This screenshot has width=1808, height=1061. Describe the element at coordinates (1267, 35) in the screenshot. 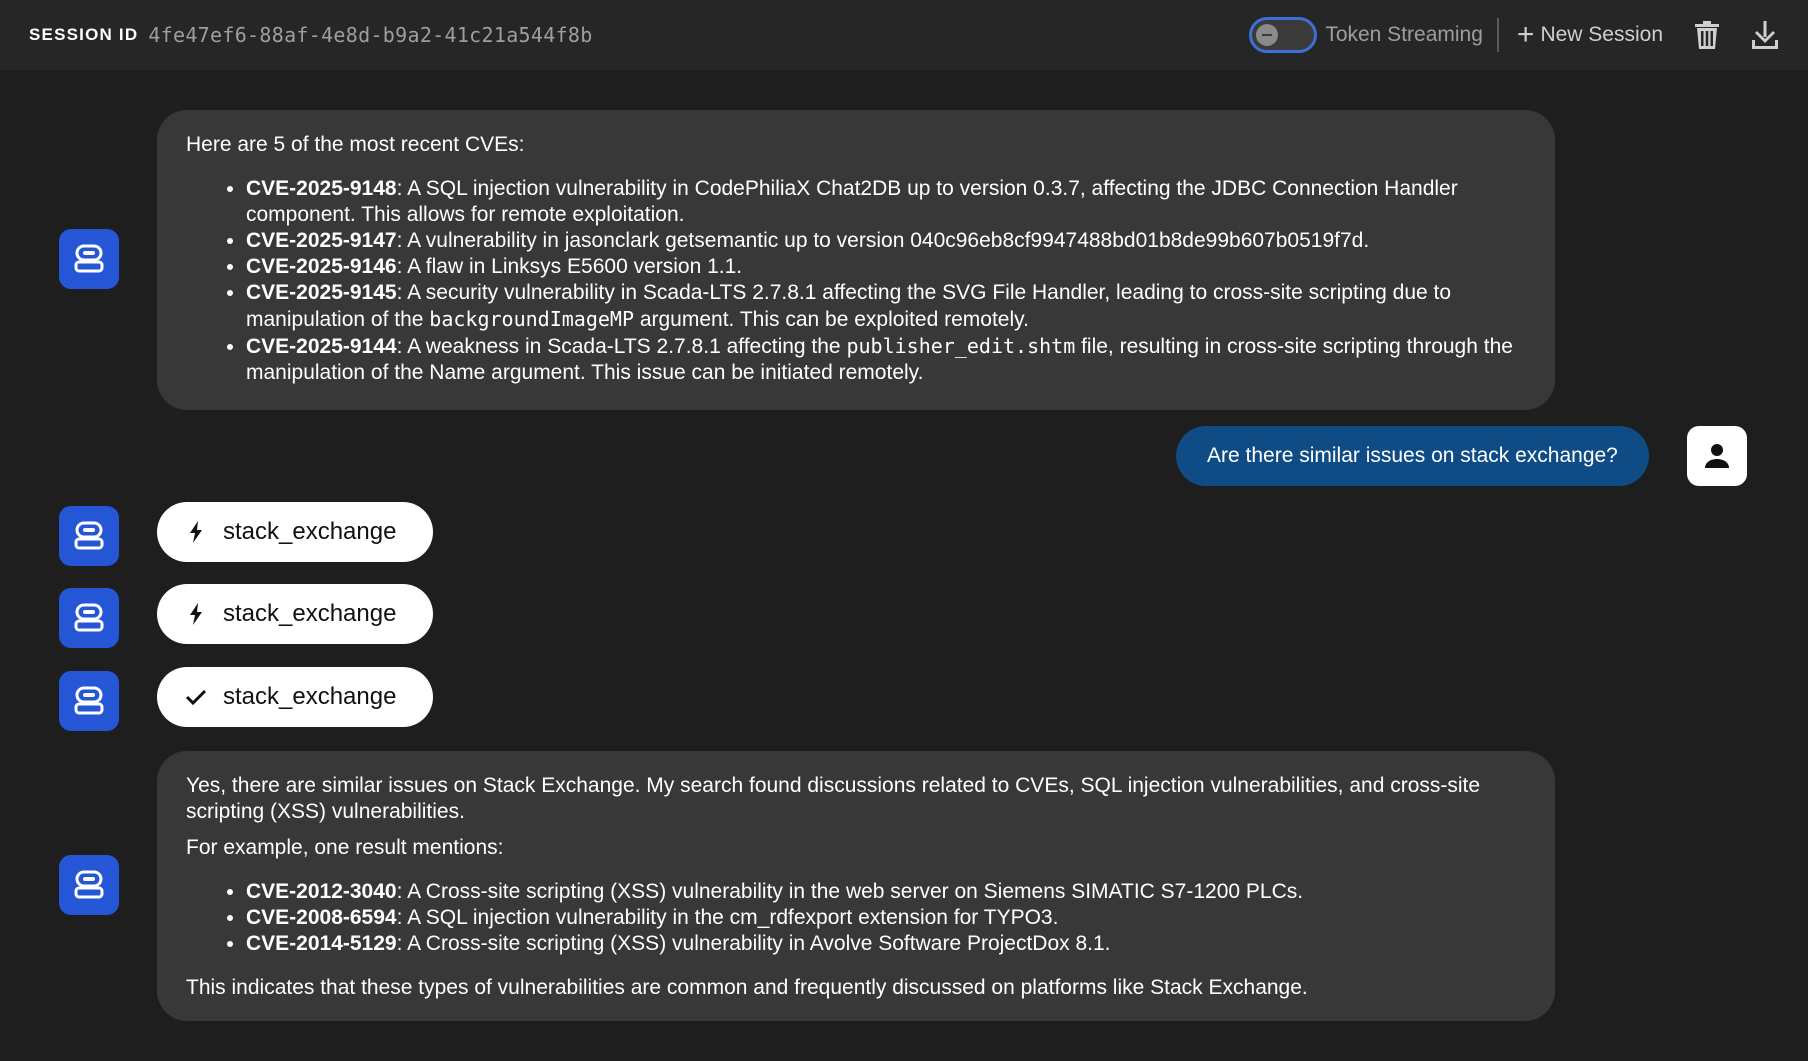

I see `toggle-knob-icon` at that location.